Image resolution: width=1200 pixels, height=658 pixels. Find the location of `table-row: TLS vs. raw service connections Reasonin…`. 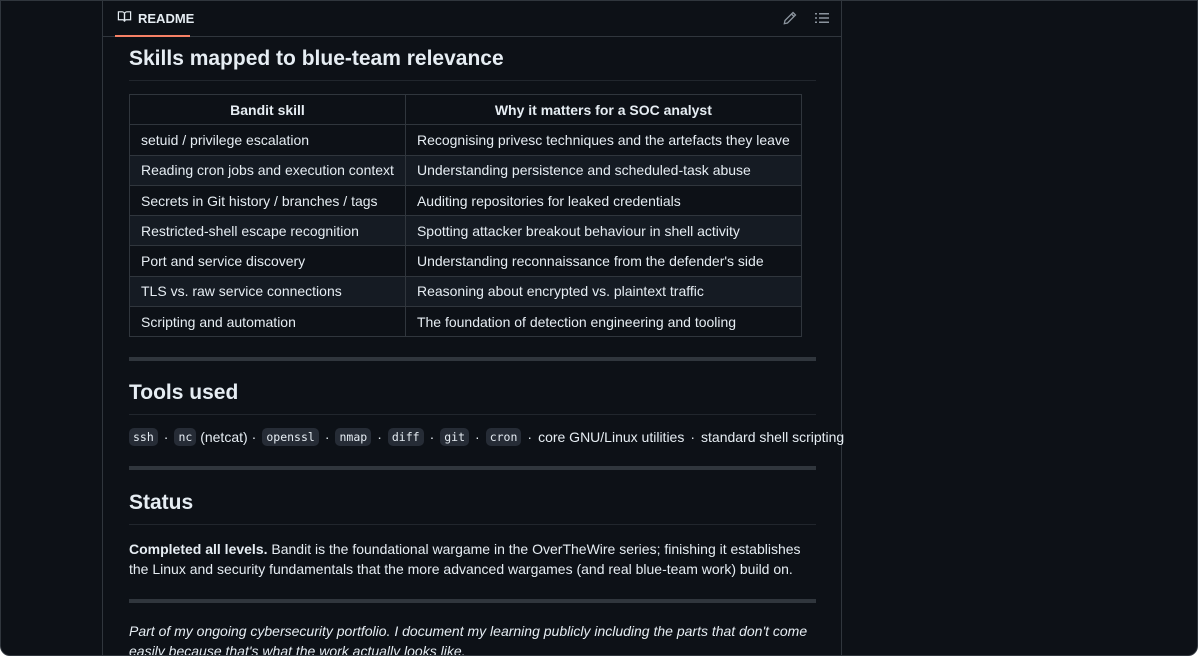

table-row: TLS vs. raw service connections Reasonin… is located at coordinates (465, 291).